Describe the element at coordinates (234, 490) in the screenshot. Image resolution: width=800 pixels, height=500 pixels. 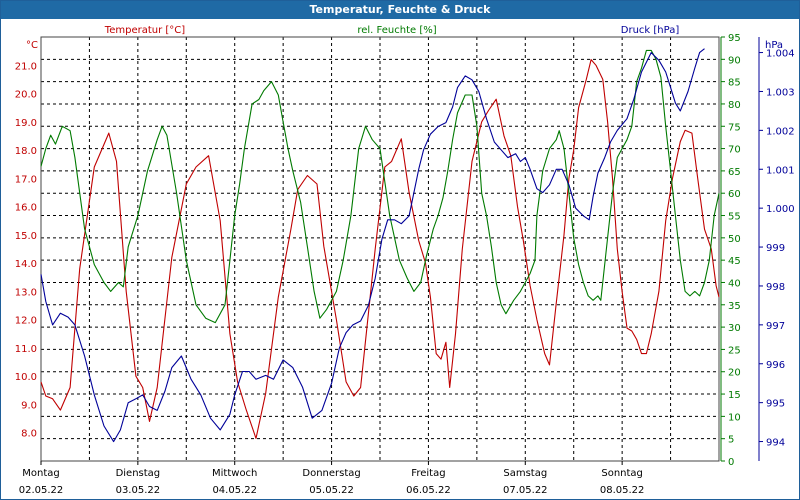
I see `x-tick-label-date: 04.05.22` at that location.